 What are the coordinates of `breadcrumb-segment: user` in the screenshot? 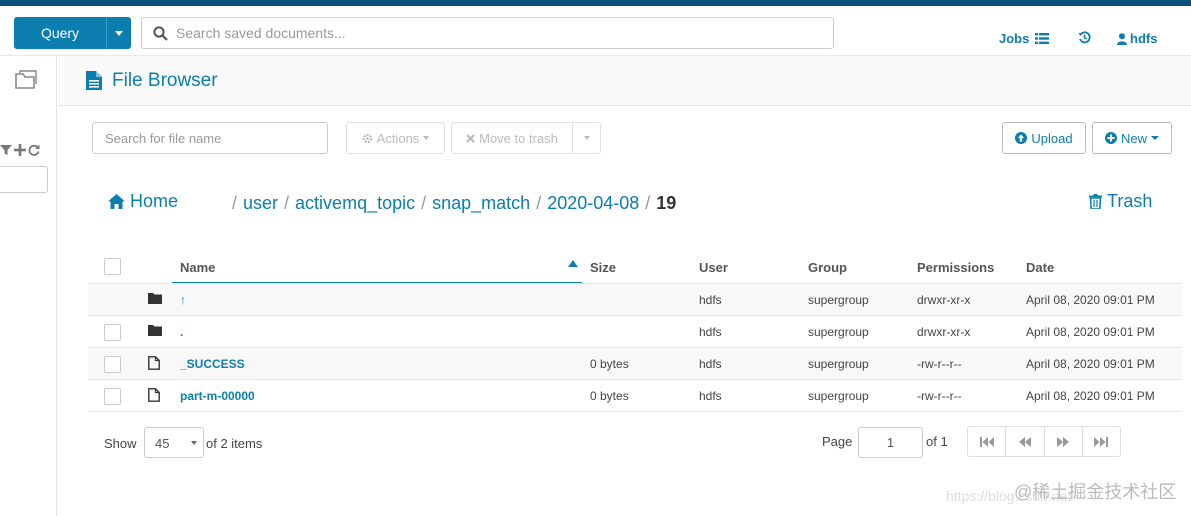 It's located at (260, 203).